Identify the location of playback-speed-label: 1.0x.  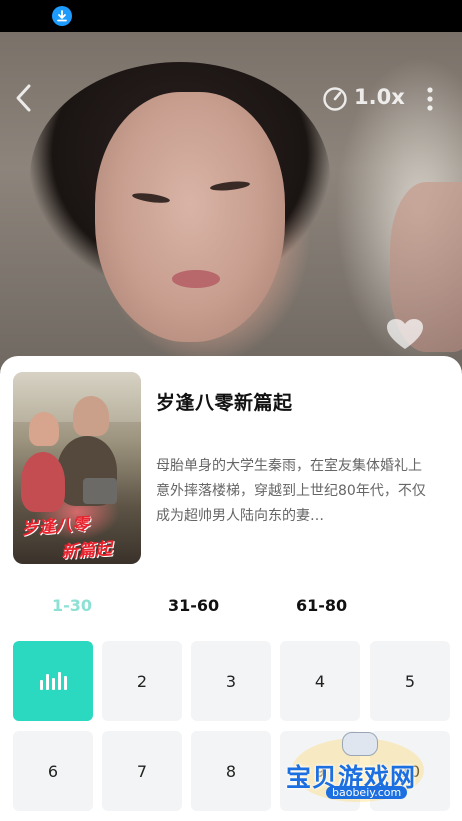
(379, 97).